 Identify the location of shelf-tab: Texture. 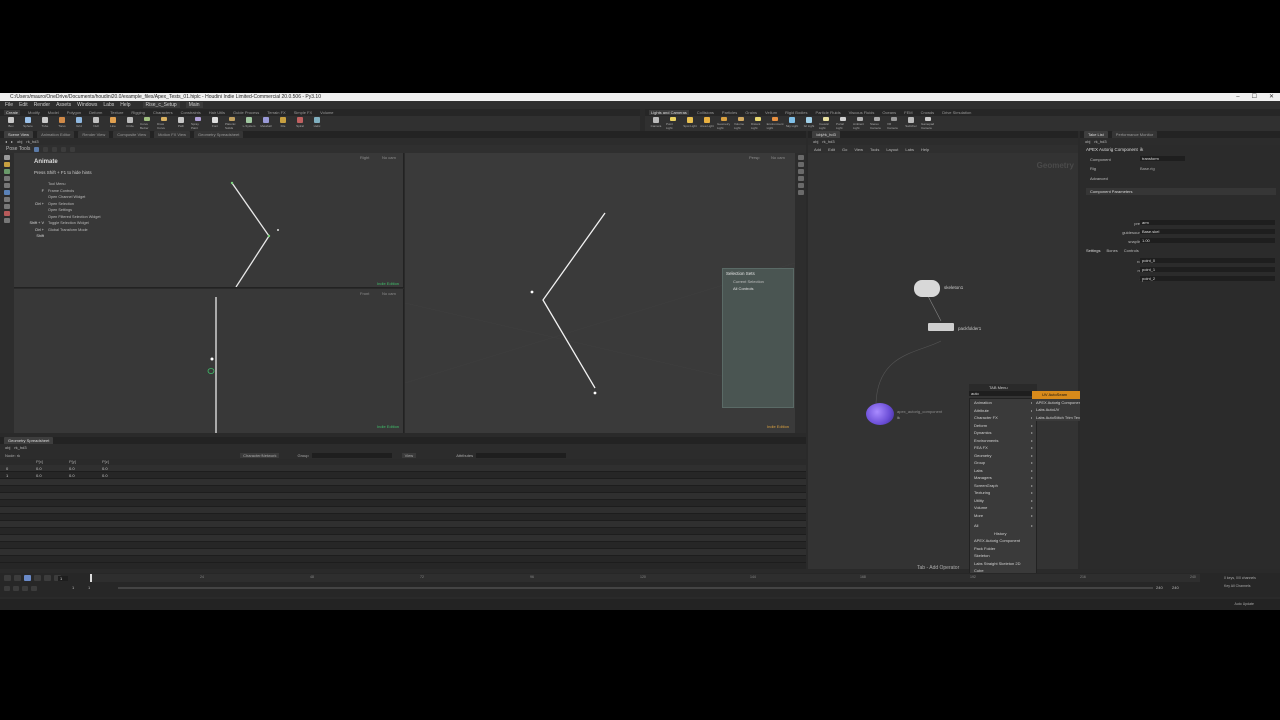
(116, 112).